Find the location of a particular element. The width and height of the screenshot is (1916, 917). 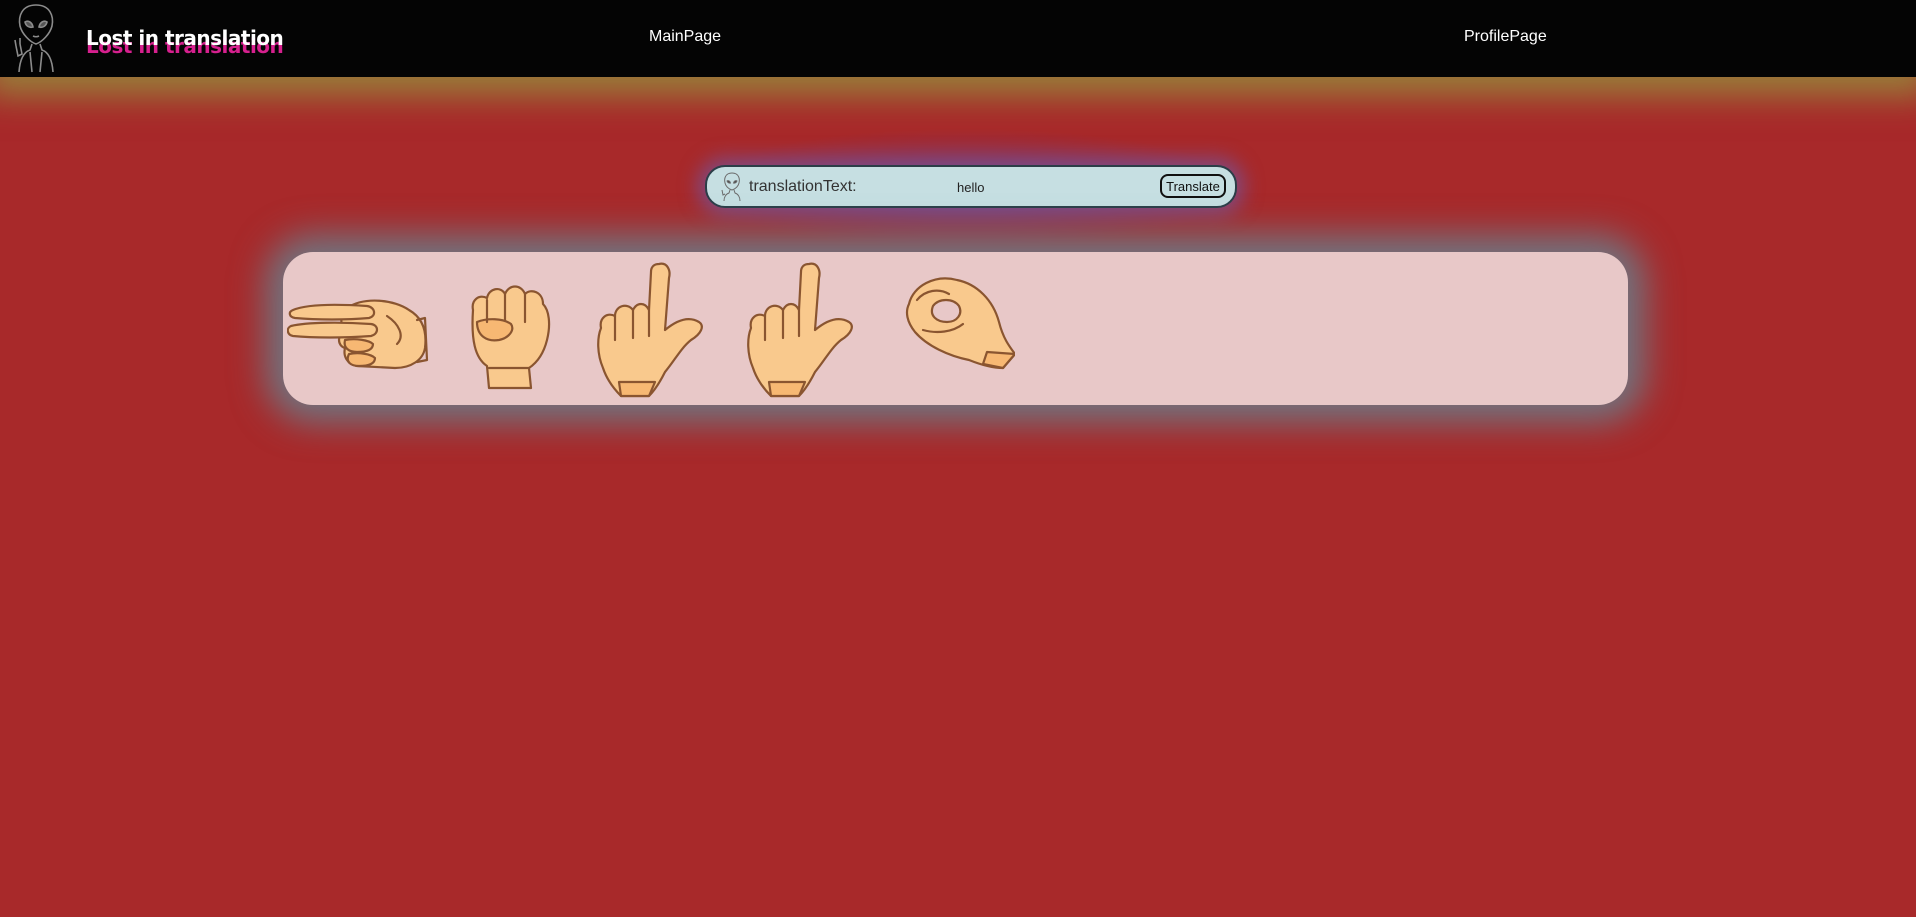

brand-title: Lost in translation Lost in translation is located at coordinates (185, 42).